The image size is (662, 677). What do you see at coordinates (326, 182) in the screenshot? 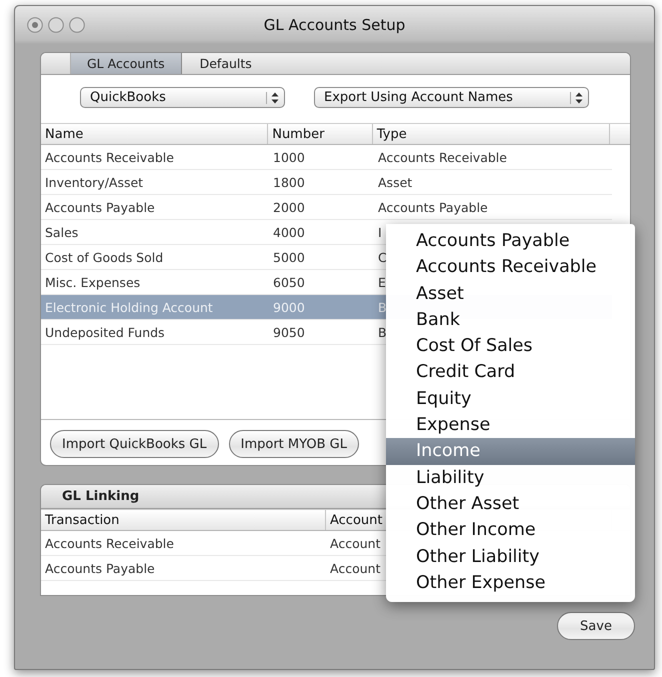
I see `table-row: Inventory/Asset 1800 Asset` at bounding box center [326, 182].